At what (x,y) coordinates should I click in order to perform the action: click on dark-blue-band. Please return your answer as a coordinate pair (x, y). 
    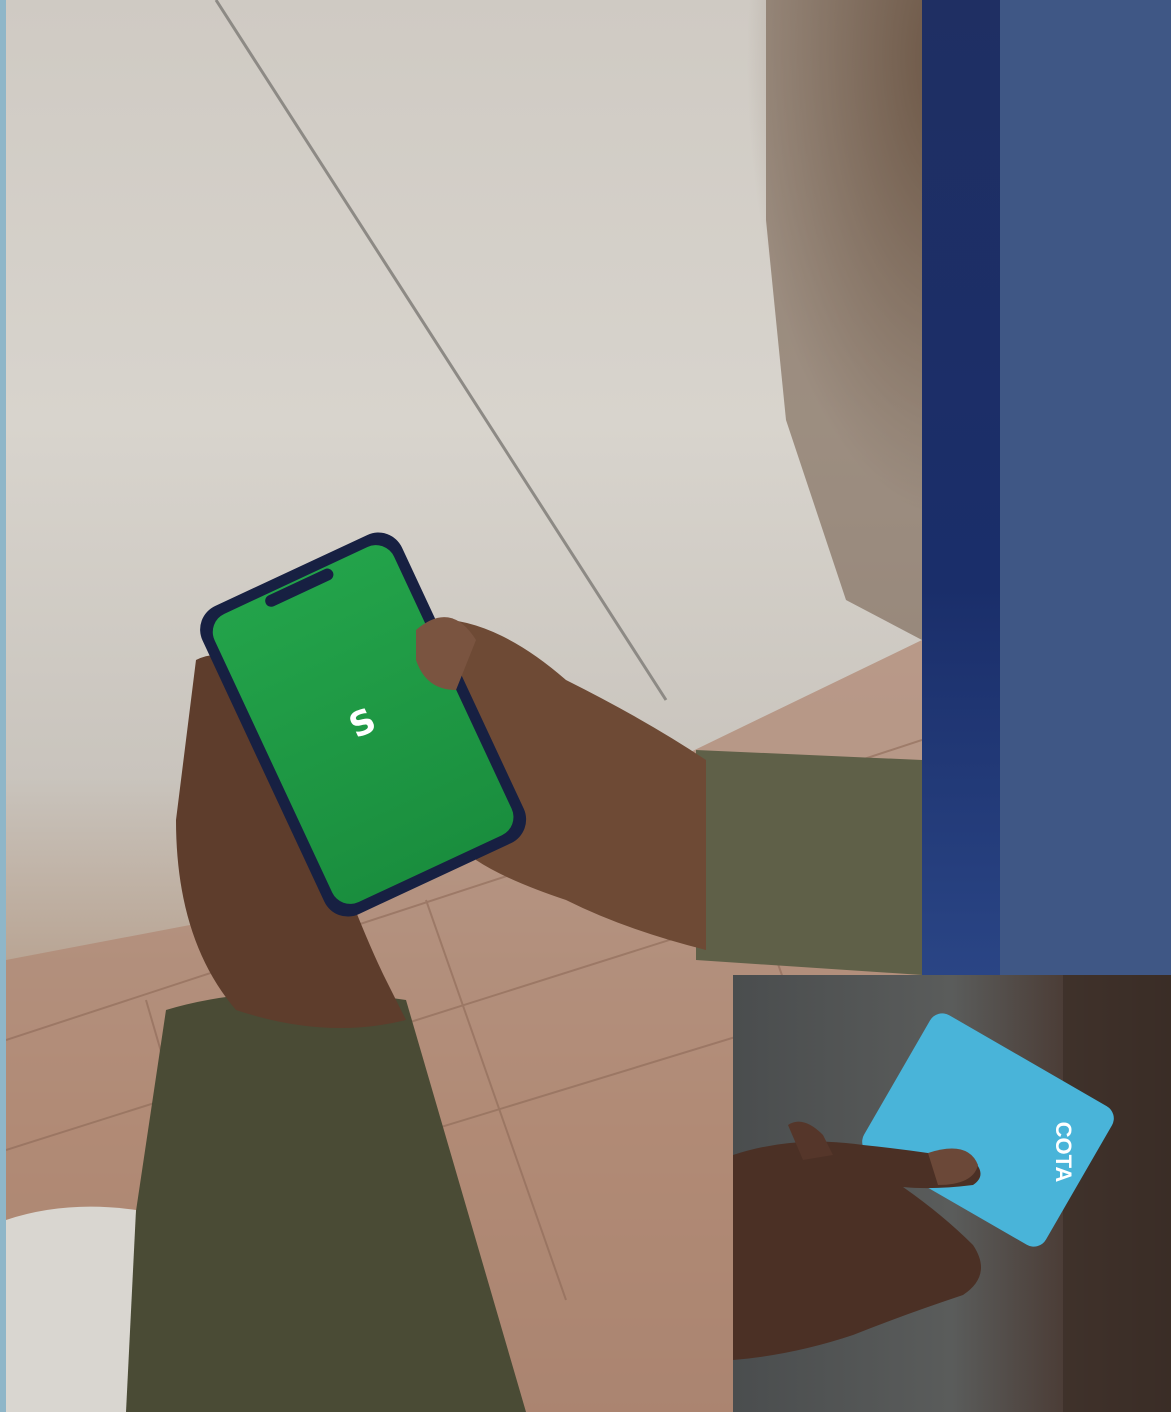
    Looking at the image, I should click on (961, 487).